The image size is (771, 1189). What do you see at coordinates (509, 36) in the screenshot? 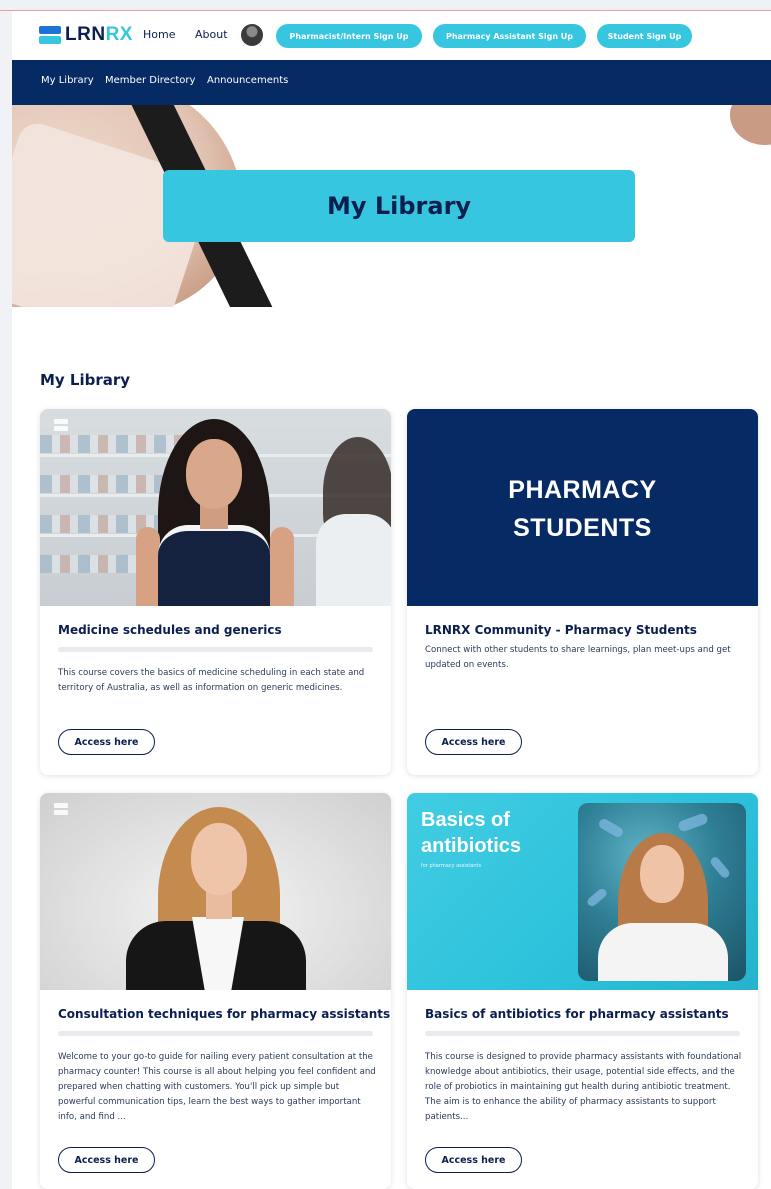
I see `pharmacy-assistant-signup-button: Pharmacy Assistant Sign Up` at bounding box center [509, 36].